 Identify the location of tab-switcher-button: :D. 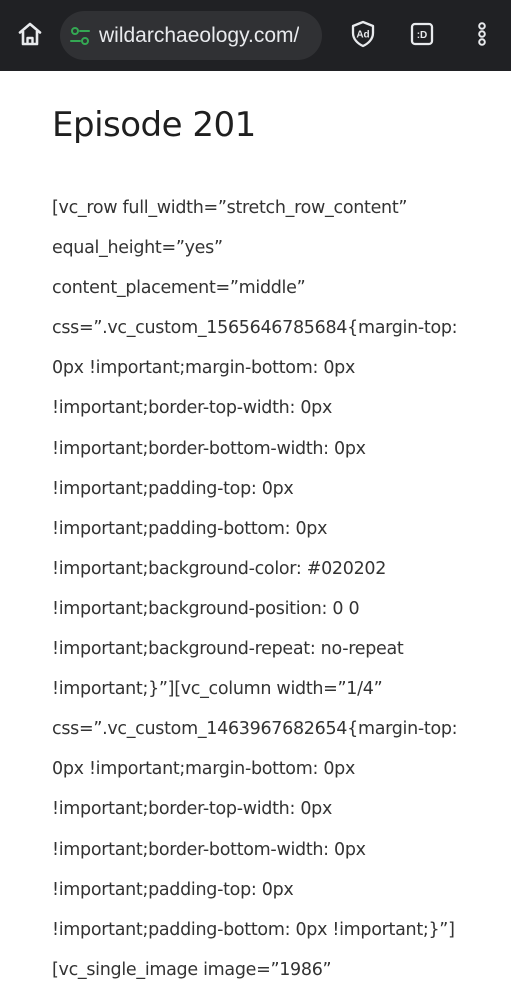
(422, 36).